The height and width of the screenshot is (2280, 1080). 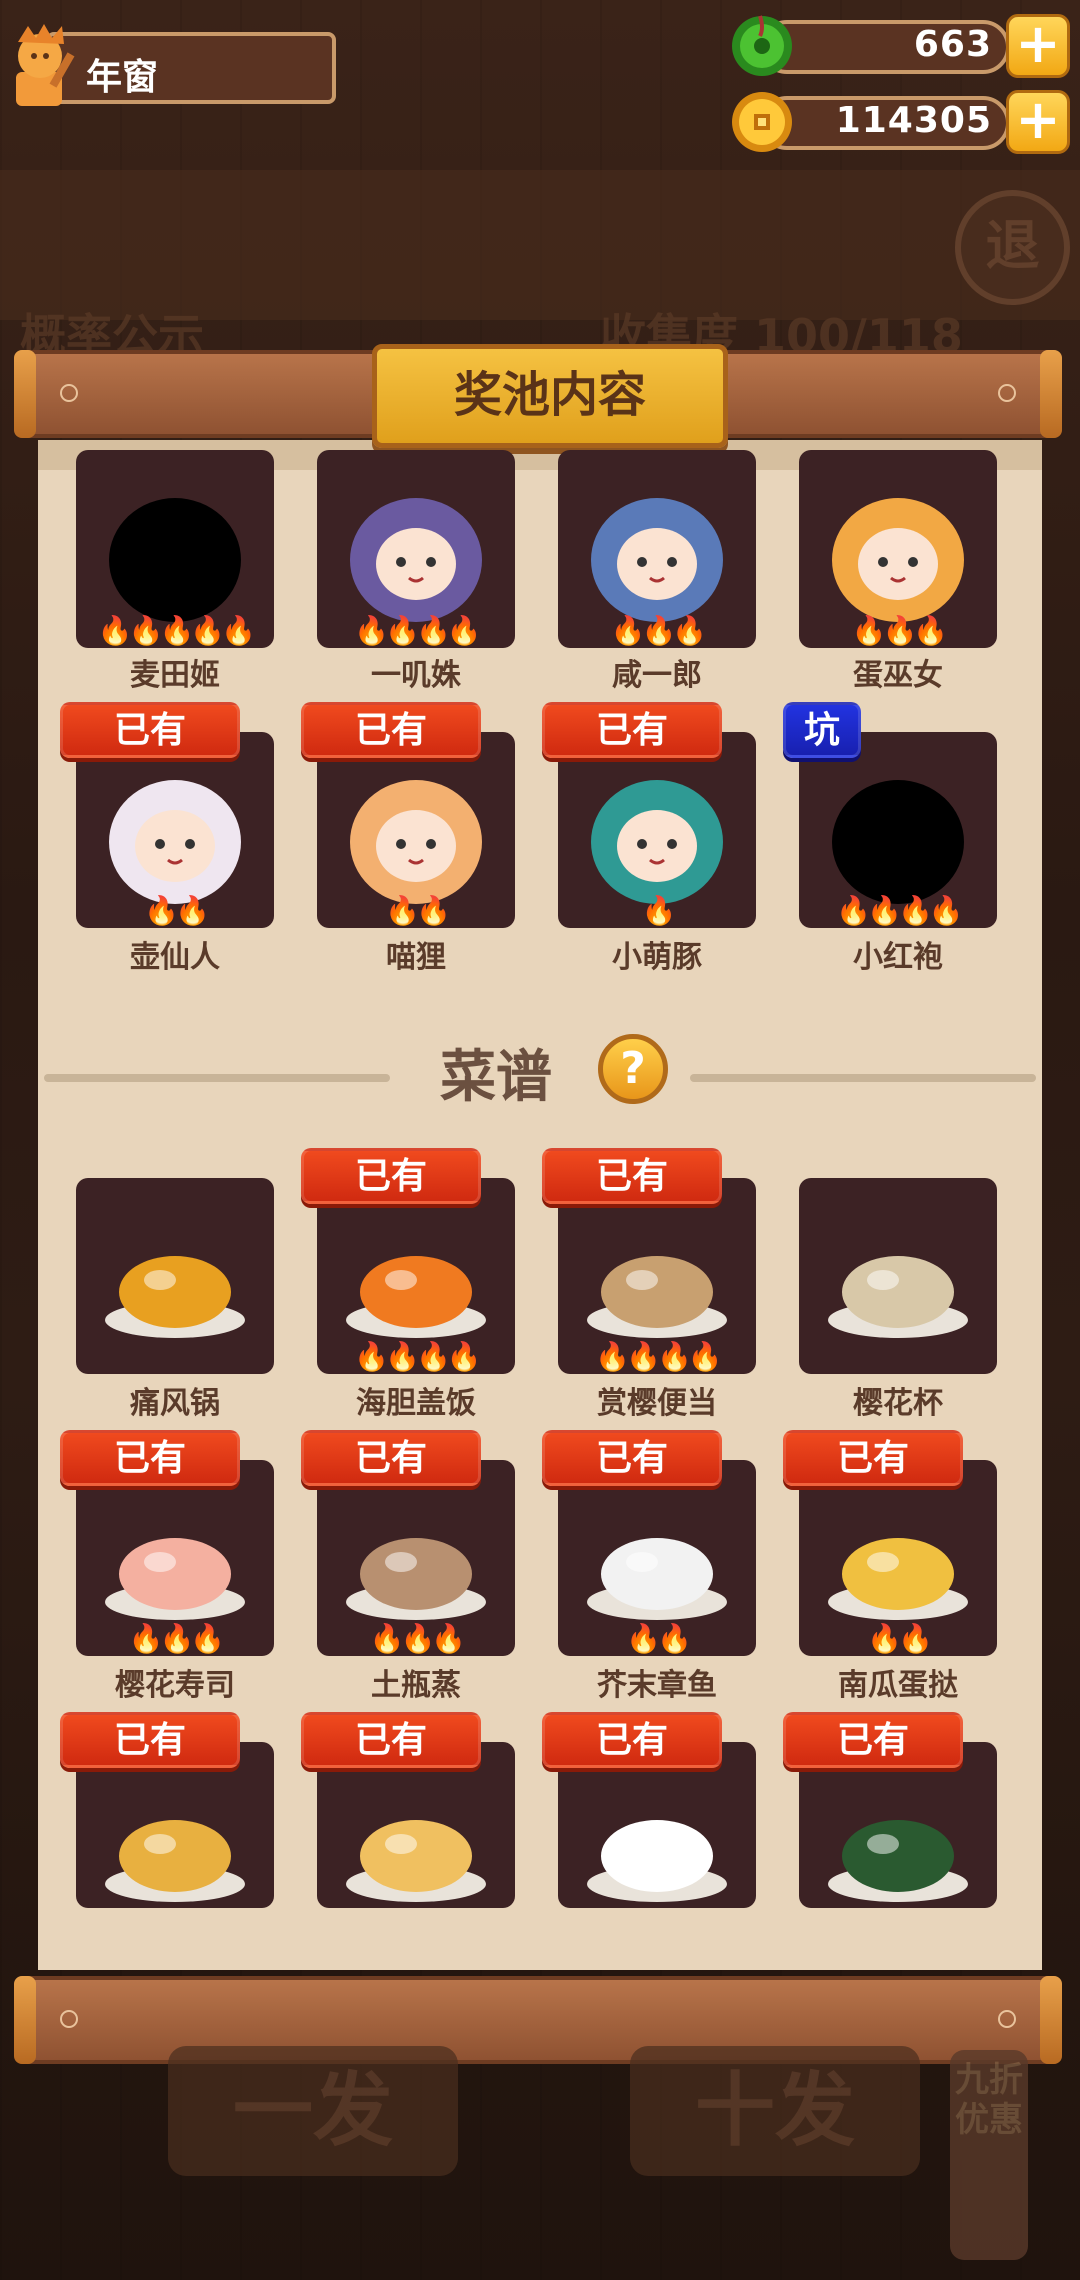 What do you see at coordinates (45, 65) in the screenshot?
I see `player-avatar-icon` at bounding box center [45, 65].